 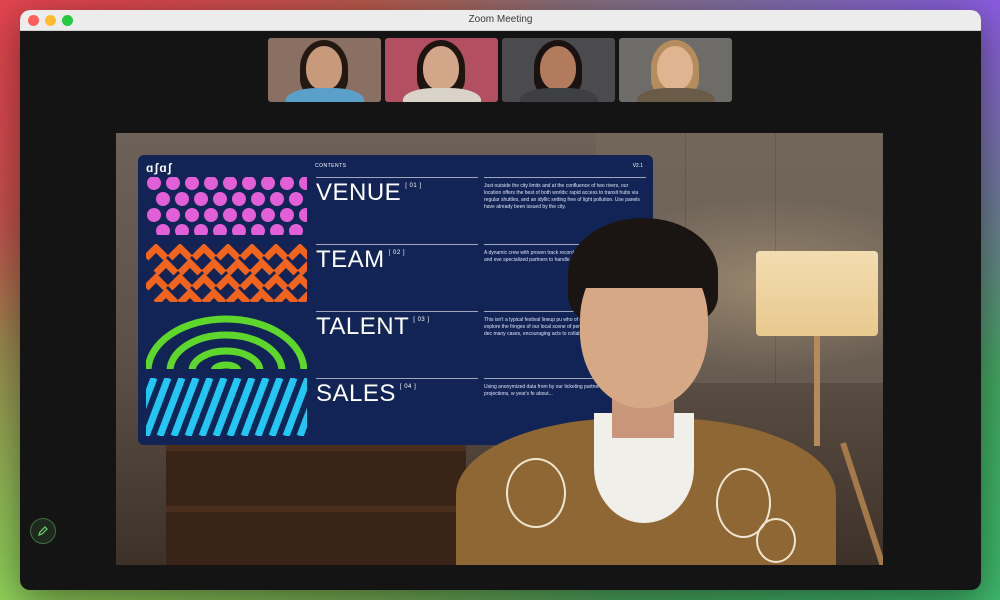 I want to click on slide-contents-label: CONTENTS, so click(x=331, y=166).